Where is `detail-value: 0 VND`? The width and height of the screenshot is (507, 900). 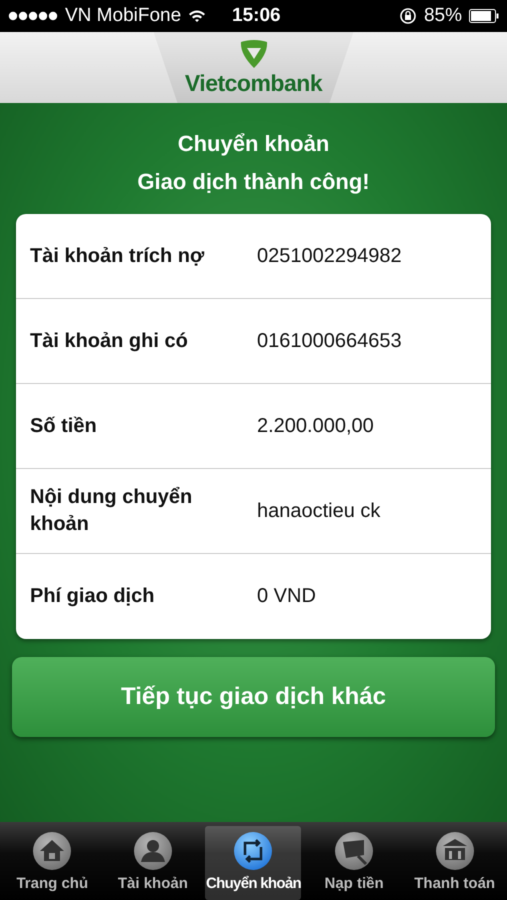 detail-value: 0 VND is located at coordinates (286, 596).